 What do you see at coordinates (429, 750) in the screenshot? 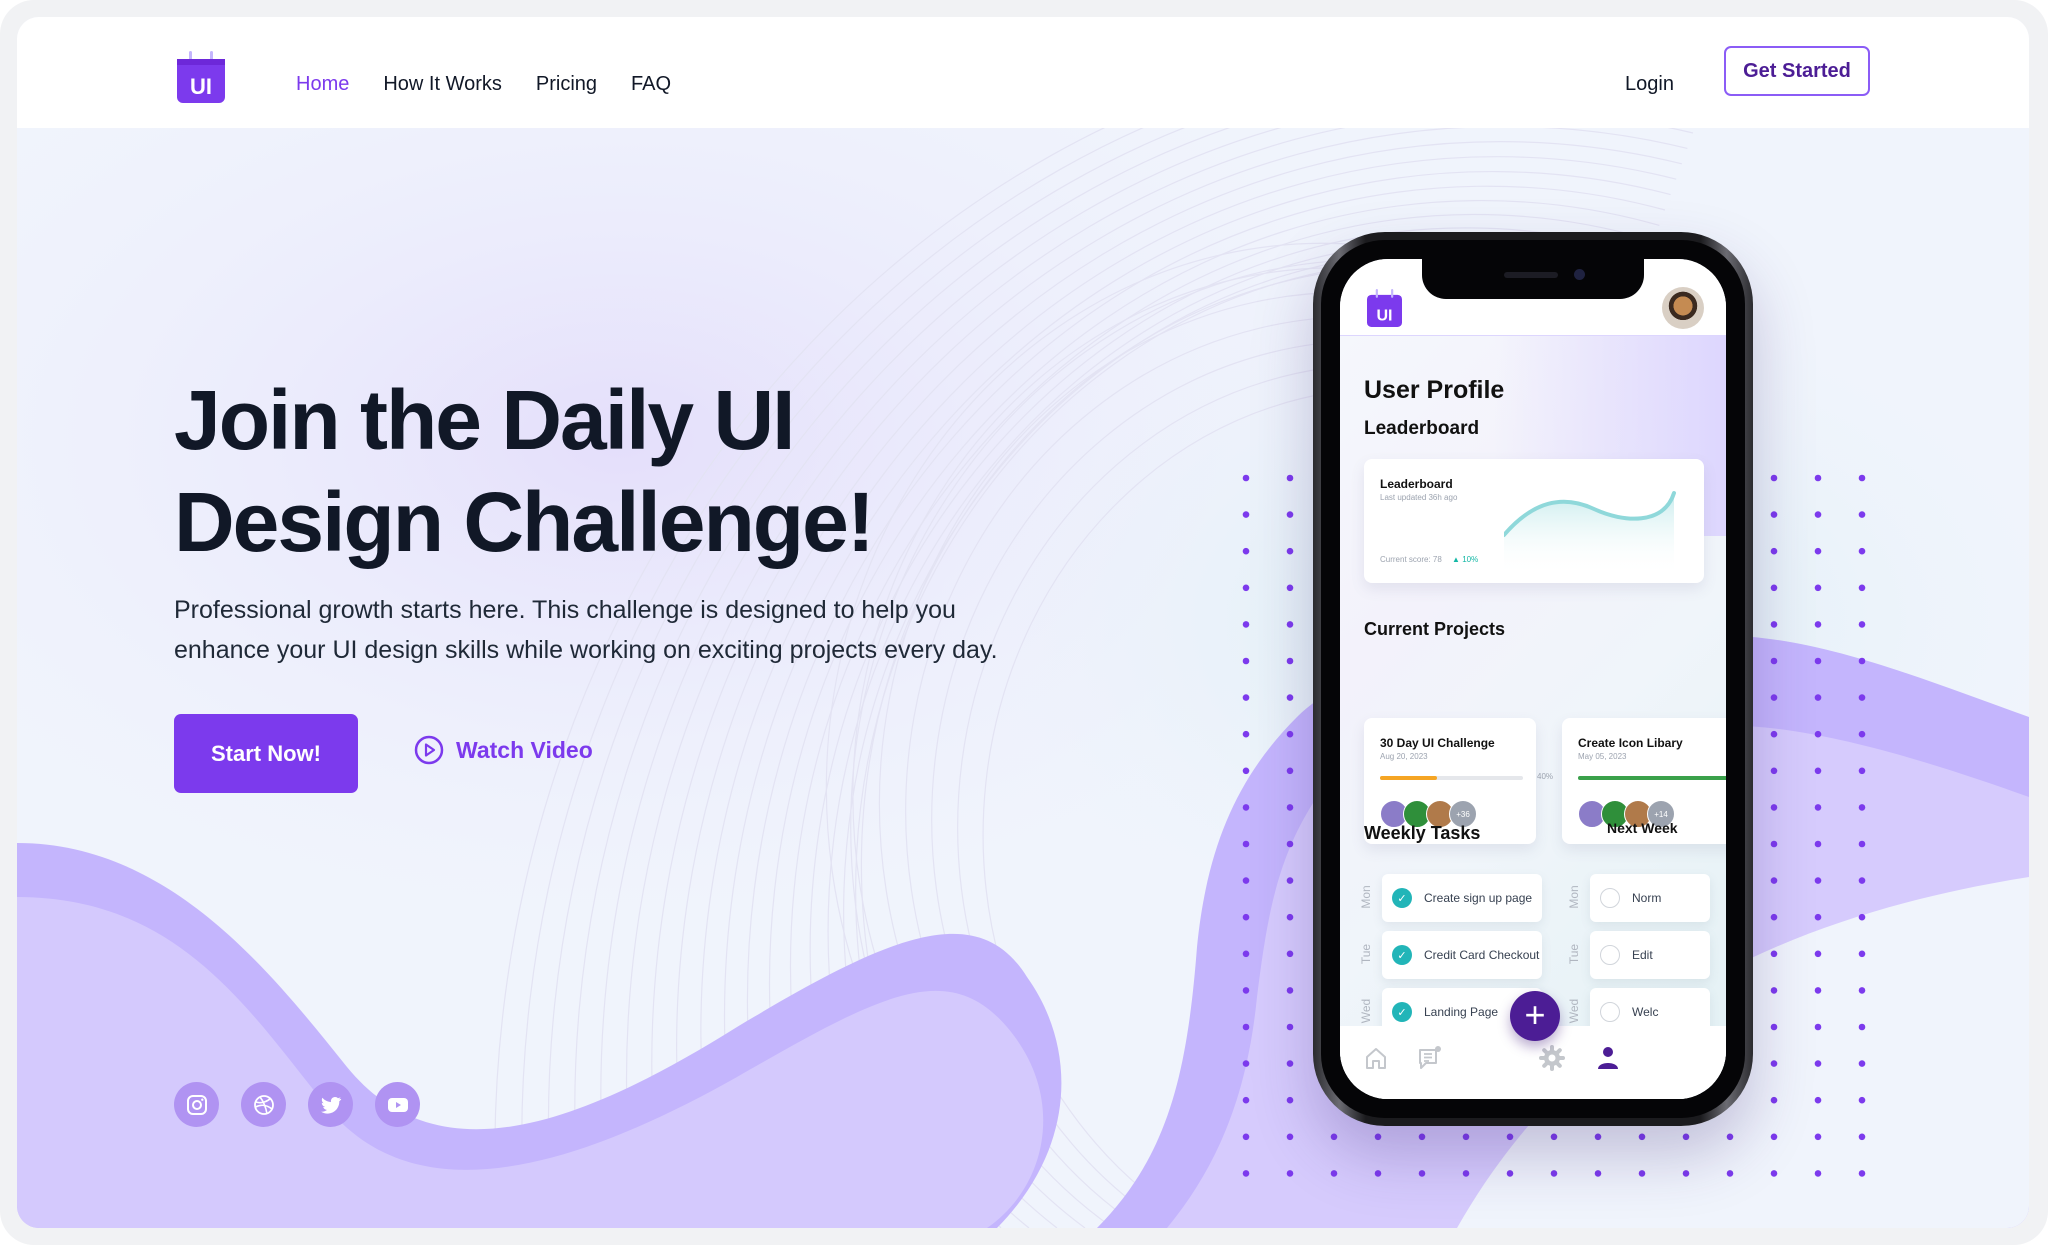
I see `play-circle-icon` at bounding box center [429, 750].